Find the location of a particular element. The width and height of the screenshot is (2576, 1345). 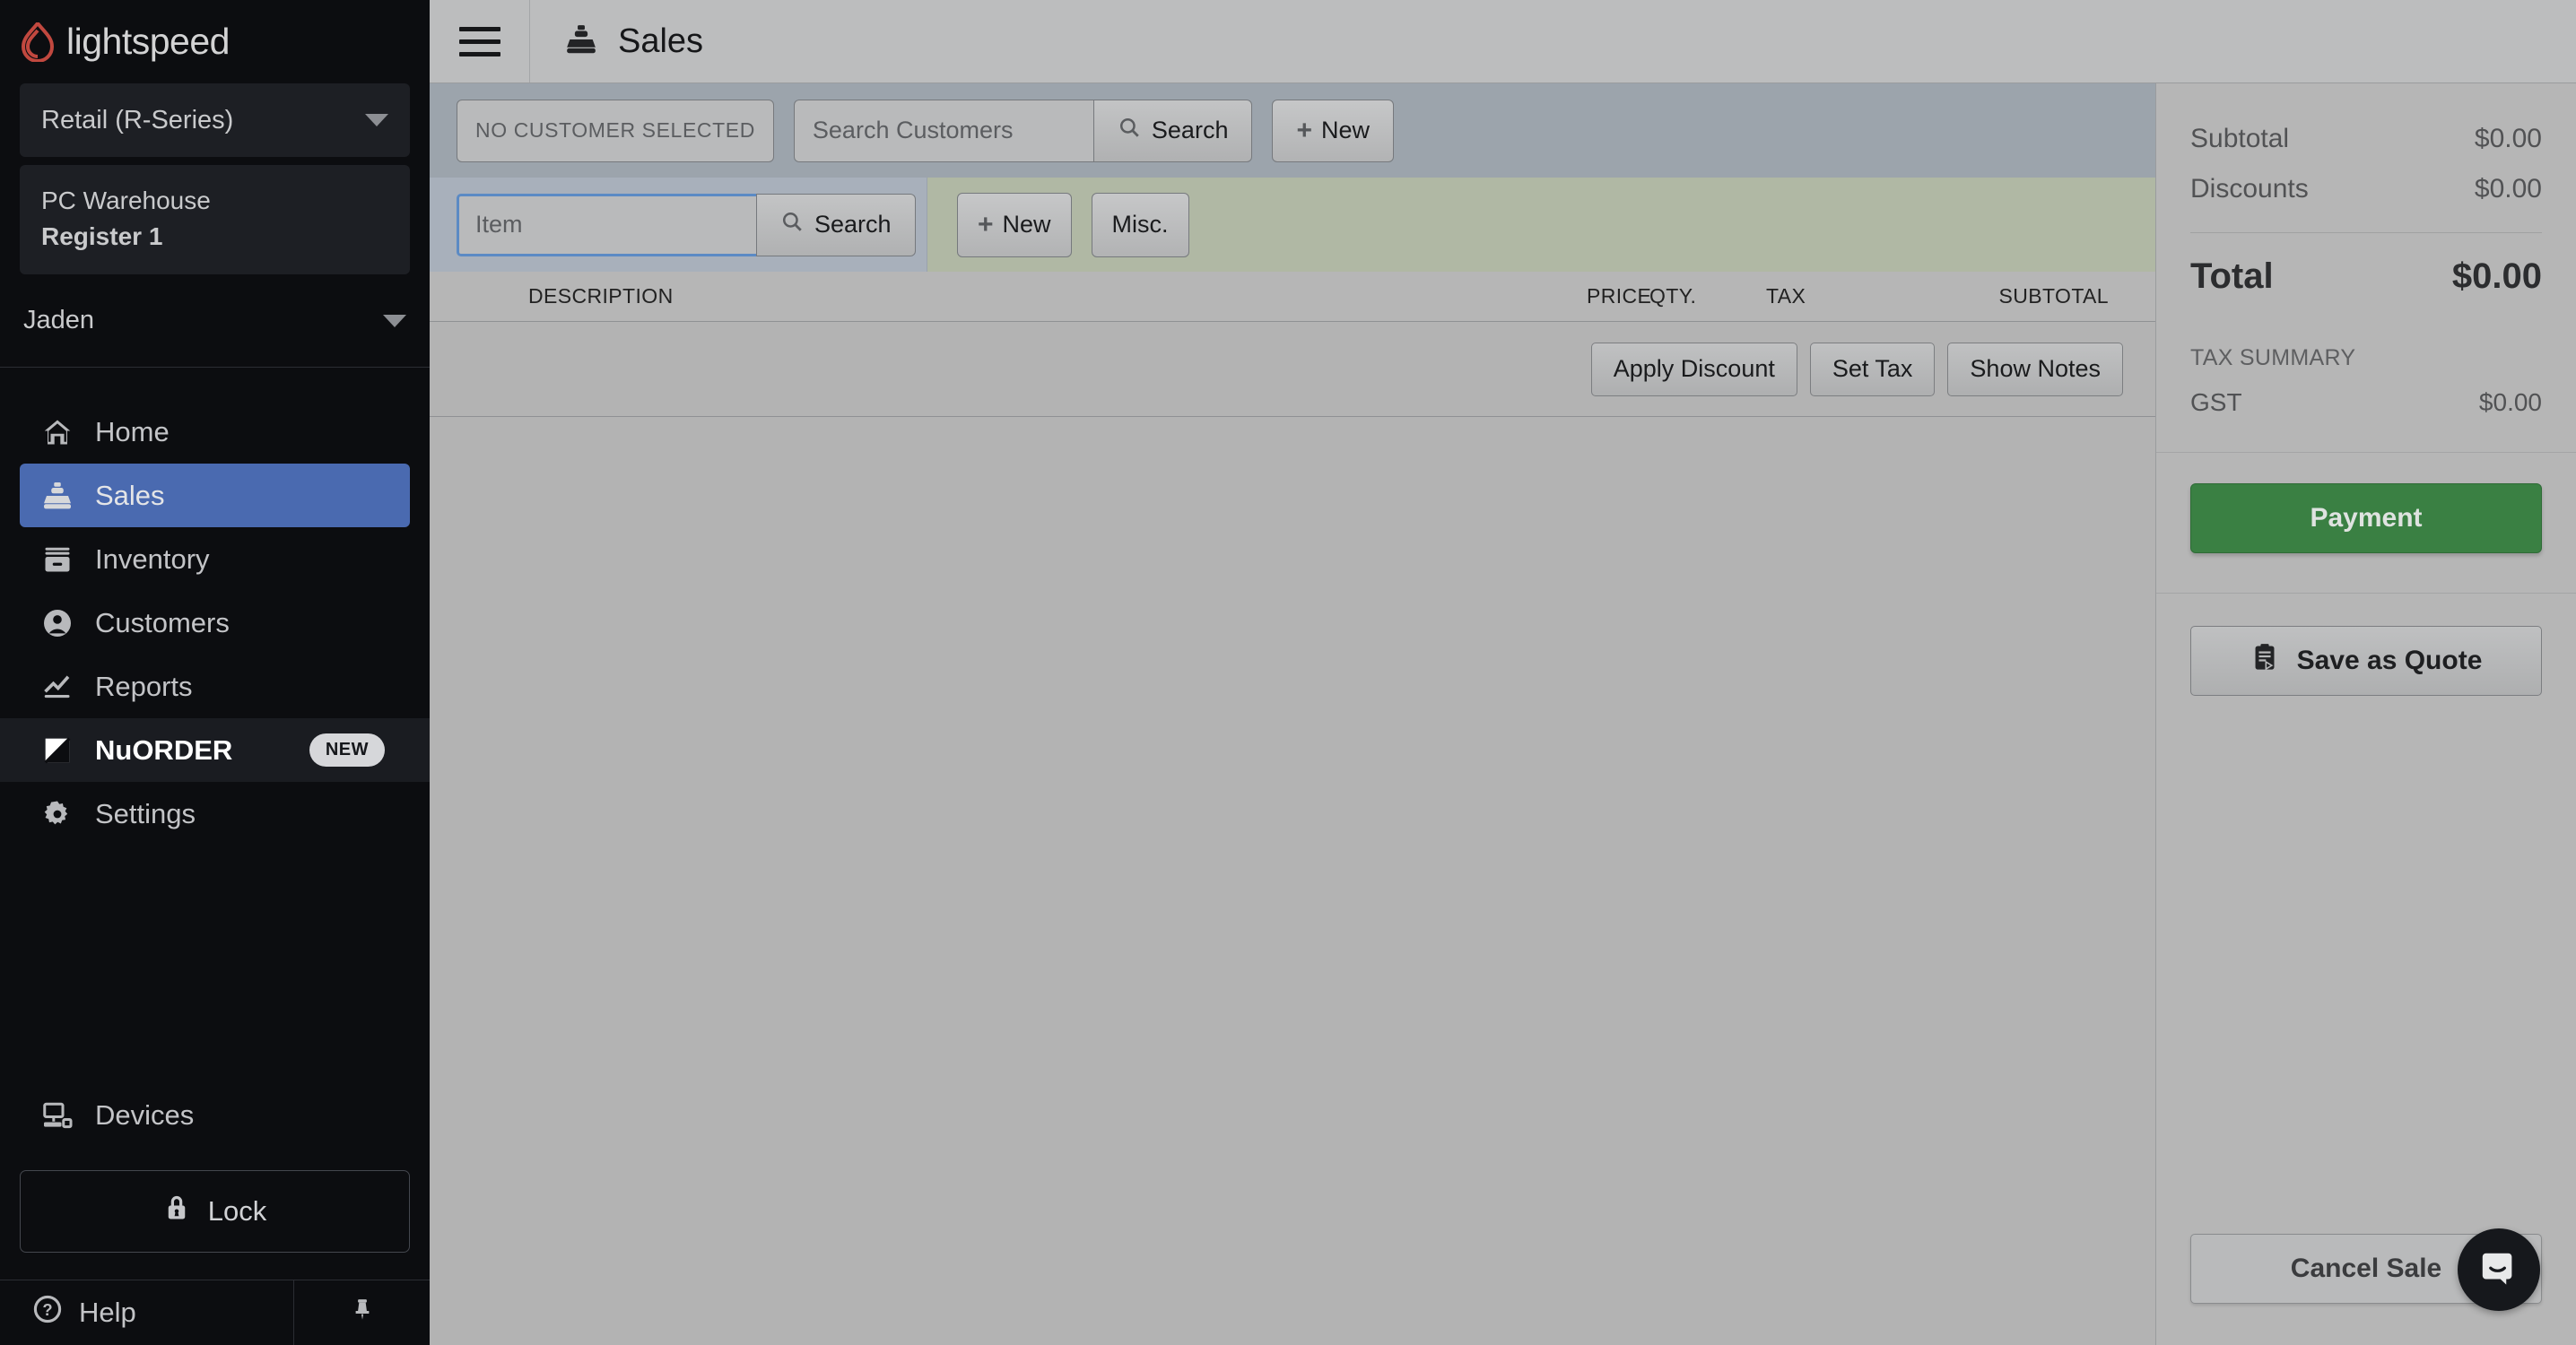

customer-search-group: Search is located at coordinates (1023, 130).